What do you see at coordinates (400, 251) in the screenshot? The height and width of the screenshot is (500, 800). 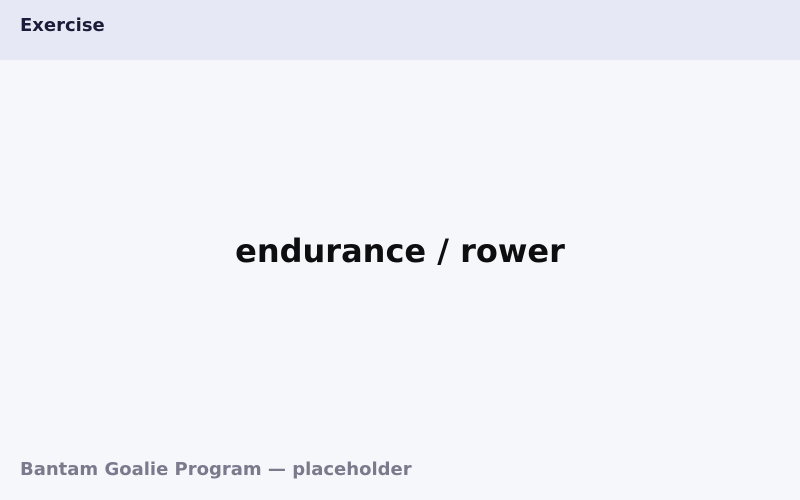 I see `exercise-name: endurance / rower` at bounding box center [400, 251].